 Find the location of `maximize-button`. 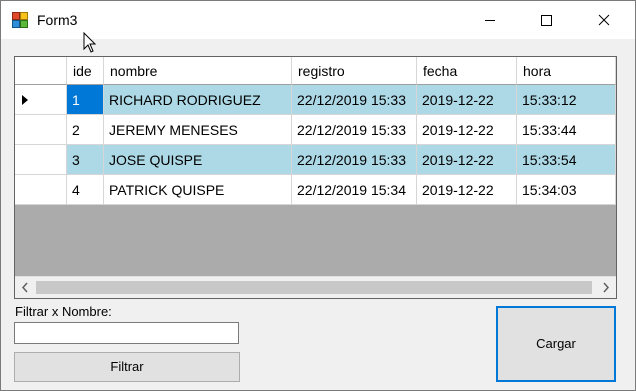

maximize-button is located at coordinates (546, 20).